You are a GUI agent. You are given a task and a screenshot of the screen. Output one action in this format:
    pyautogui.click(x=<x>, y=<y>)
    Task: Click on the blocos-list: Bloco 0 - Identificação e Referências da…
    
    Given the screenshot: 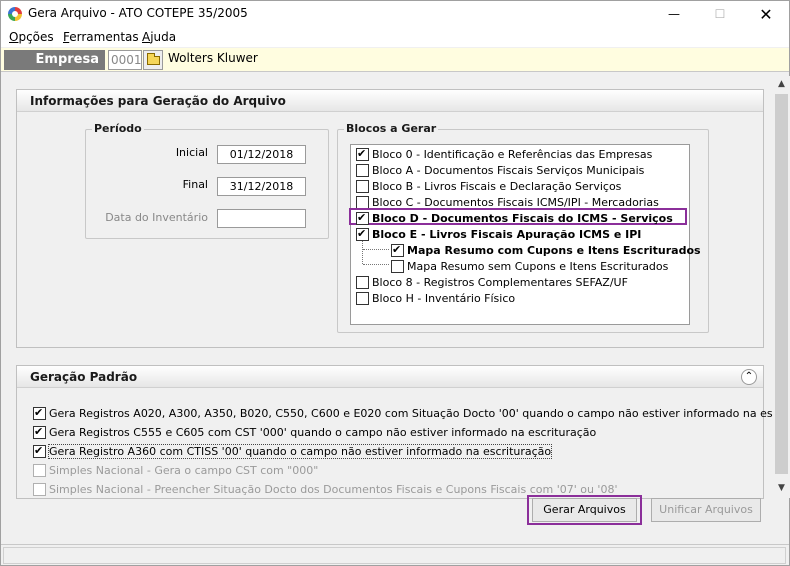 What is the action you would take?
    pyautogui.click(x=525, y=234)
    